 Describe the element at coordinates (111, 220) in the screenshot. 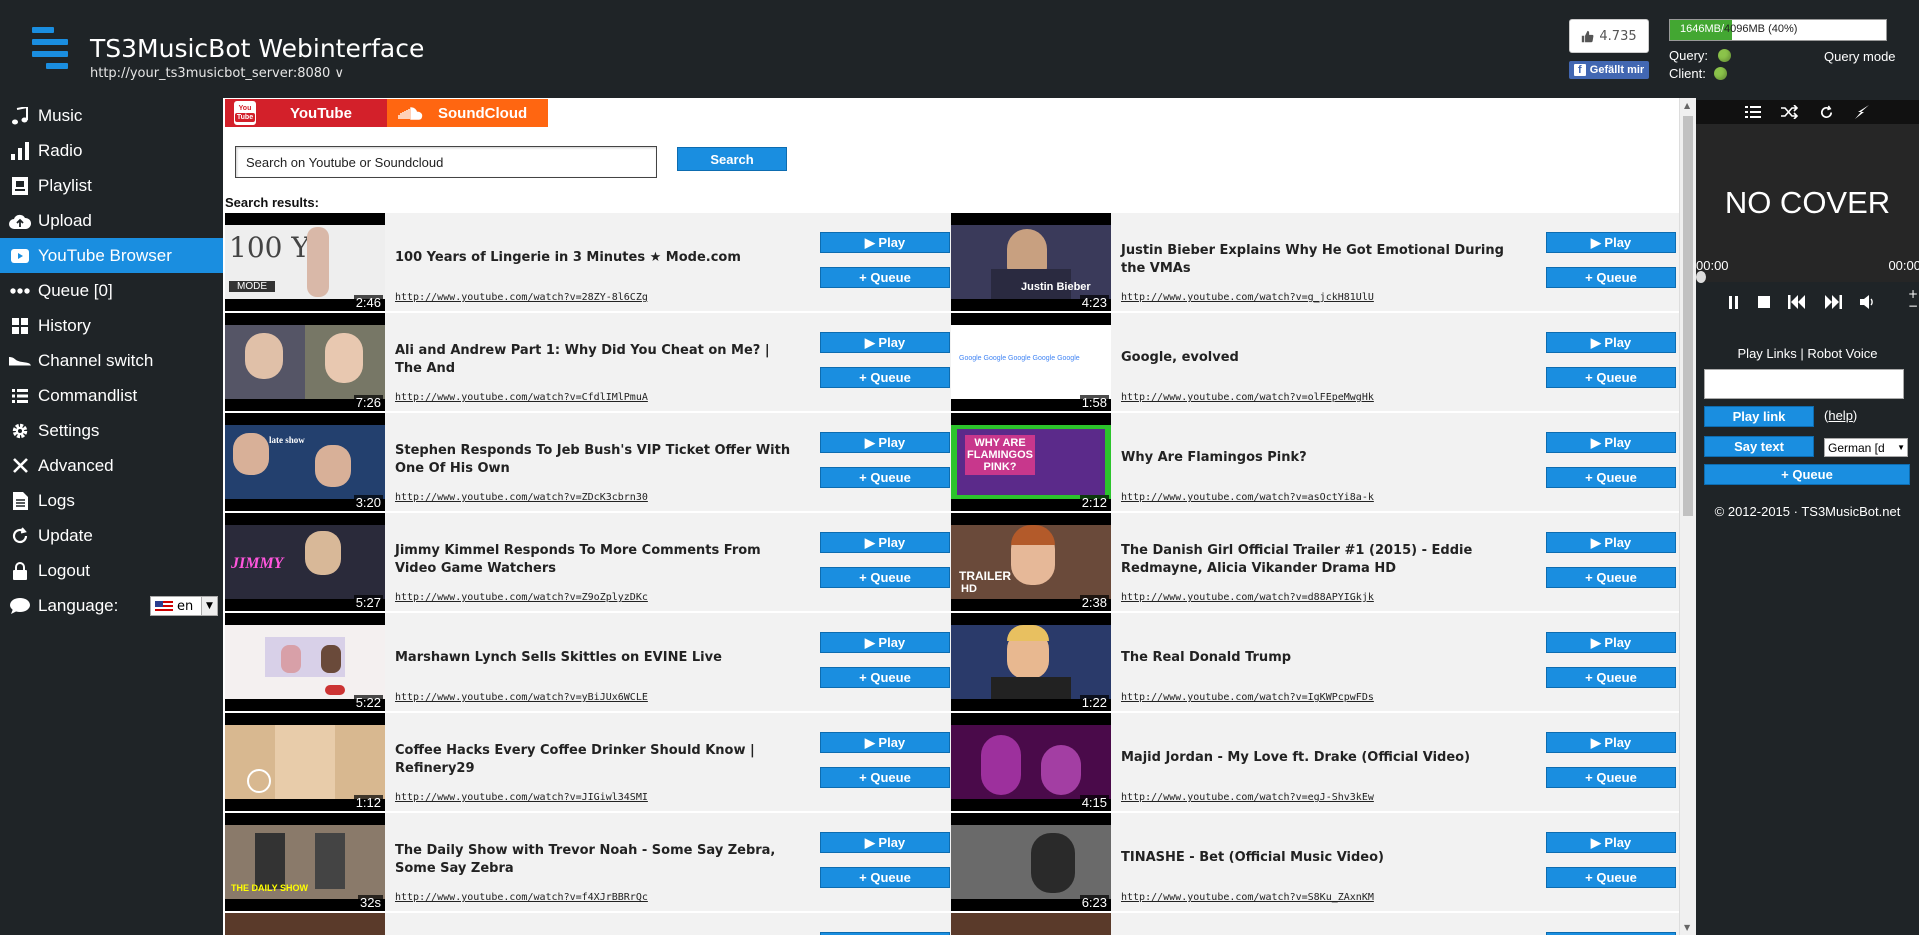

I see `sidebar-item-upload: Upload` at that location.